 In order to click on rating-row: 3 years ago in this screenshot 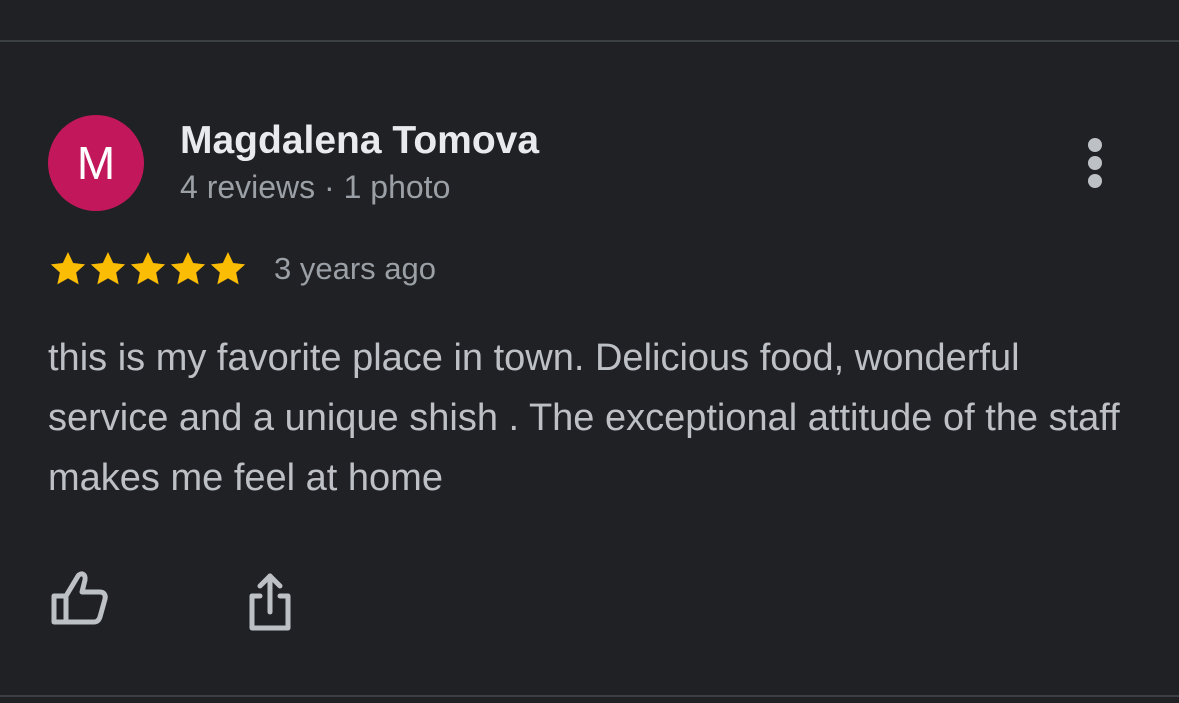, I will do `click(242, 269)`.